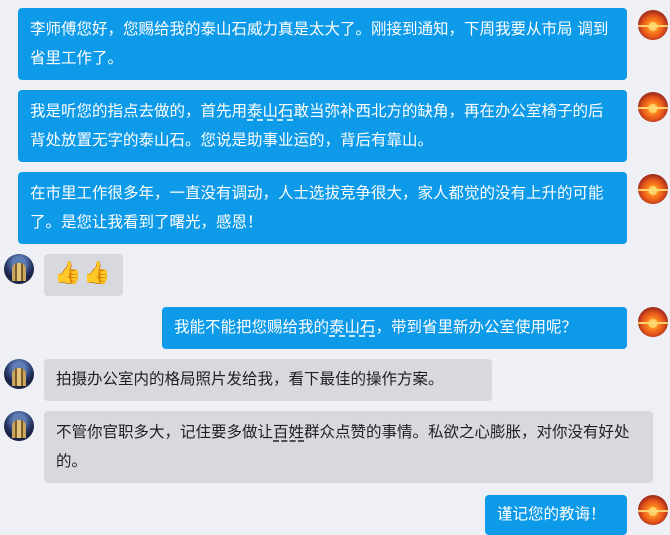 The width and height of the screenshot is (670, 535). I want to click on thumbs-up-icon: 👍👍, so click(83, 273).